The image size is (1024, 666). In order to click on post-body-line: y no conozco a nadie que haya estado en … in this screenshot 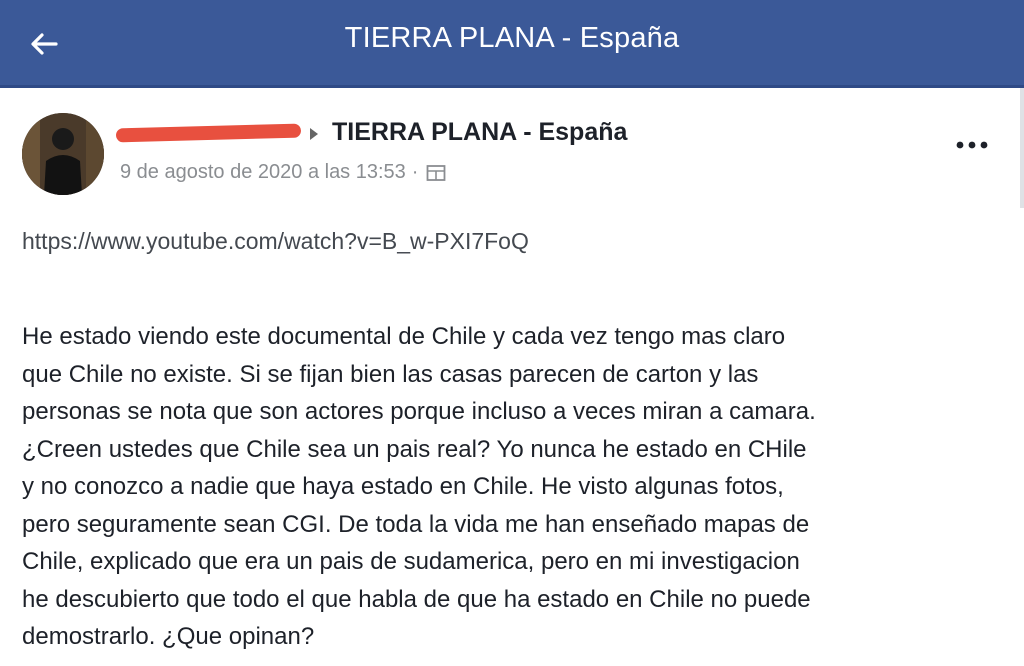, I will do `click(403, 486)`.